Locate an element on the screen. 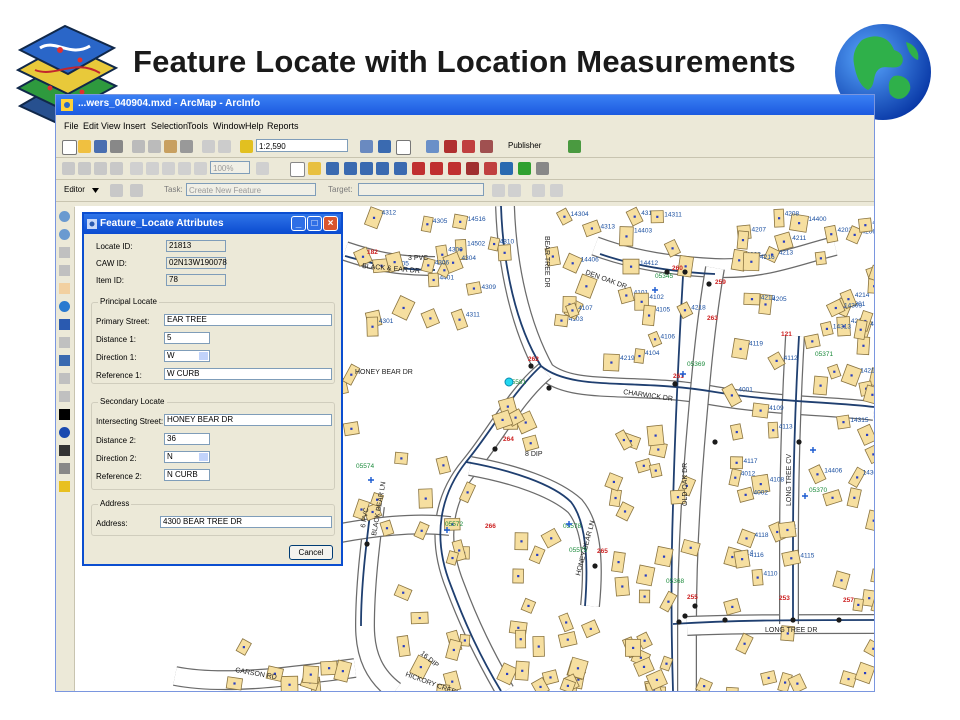  rotate-tool-icon is located at coordinates (514, 190).